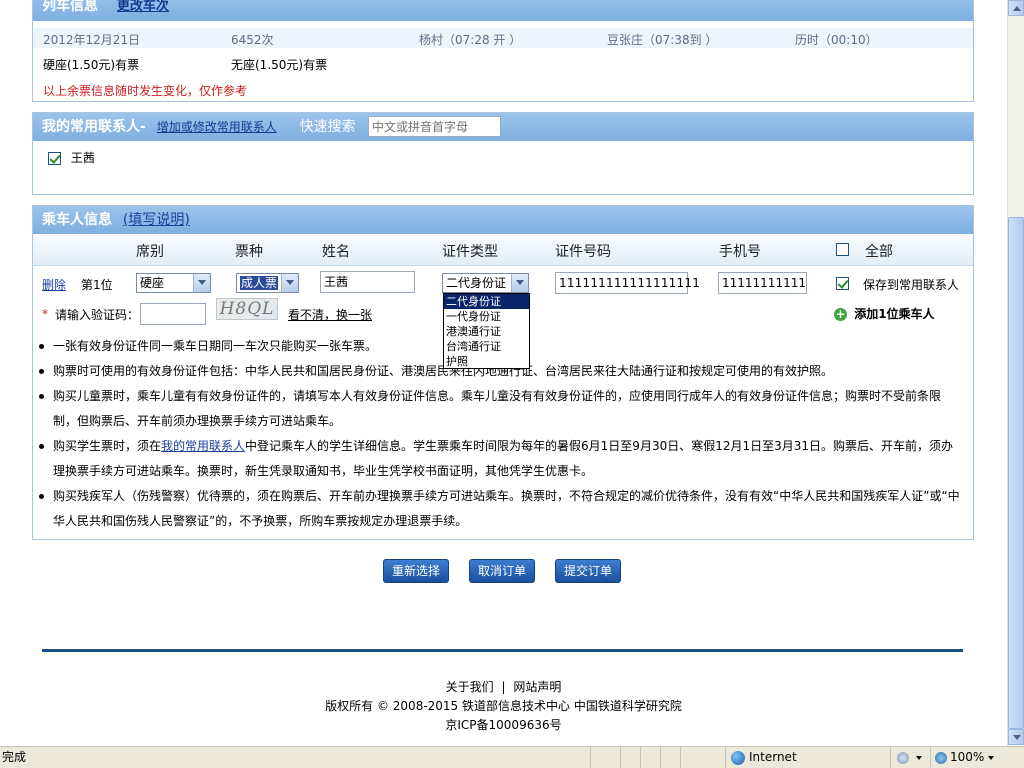  What do you see at coordinates (588, 571) in the screenshot?
I see `submit-order-button: 提交订单` at bounding box center [588, 571].